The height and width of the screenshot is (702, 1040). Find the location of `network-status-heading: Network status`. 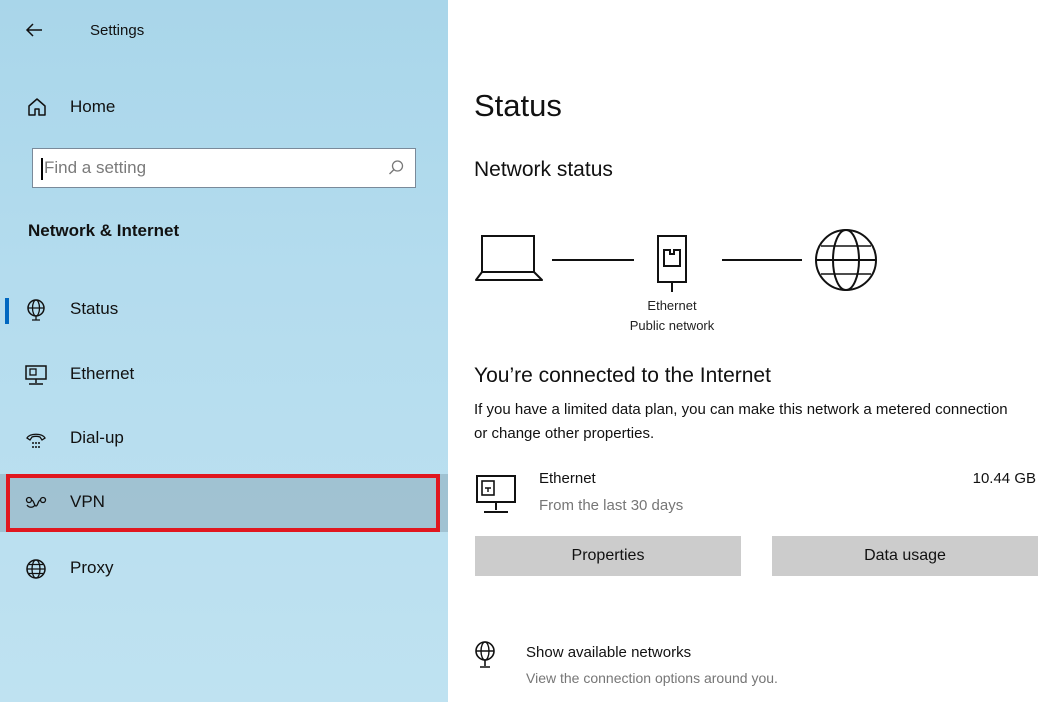

network-status-heading: Network status is located at coordinates (543, 169).